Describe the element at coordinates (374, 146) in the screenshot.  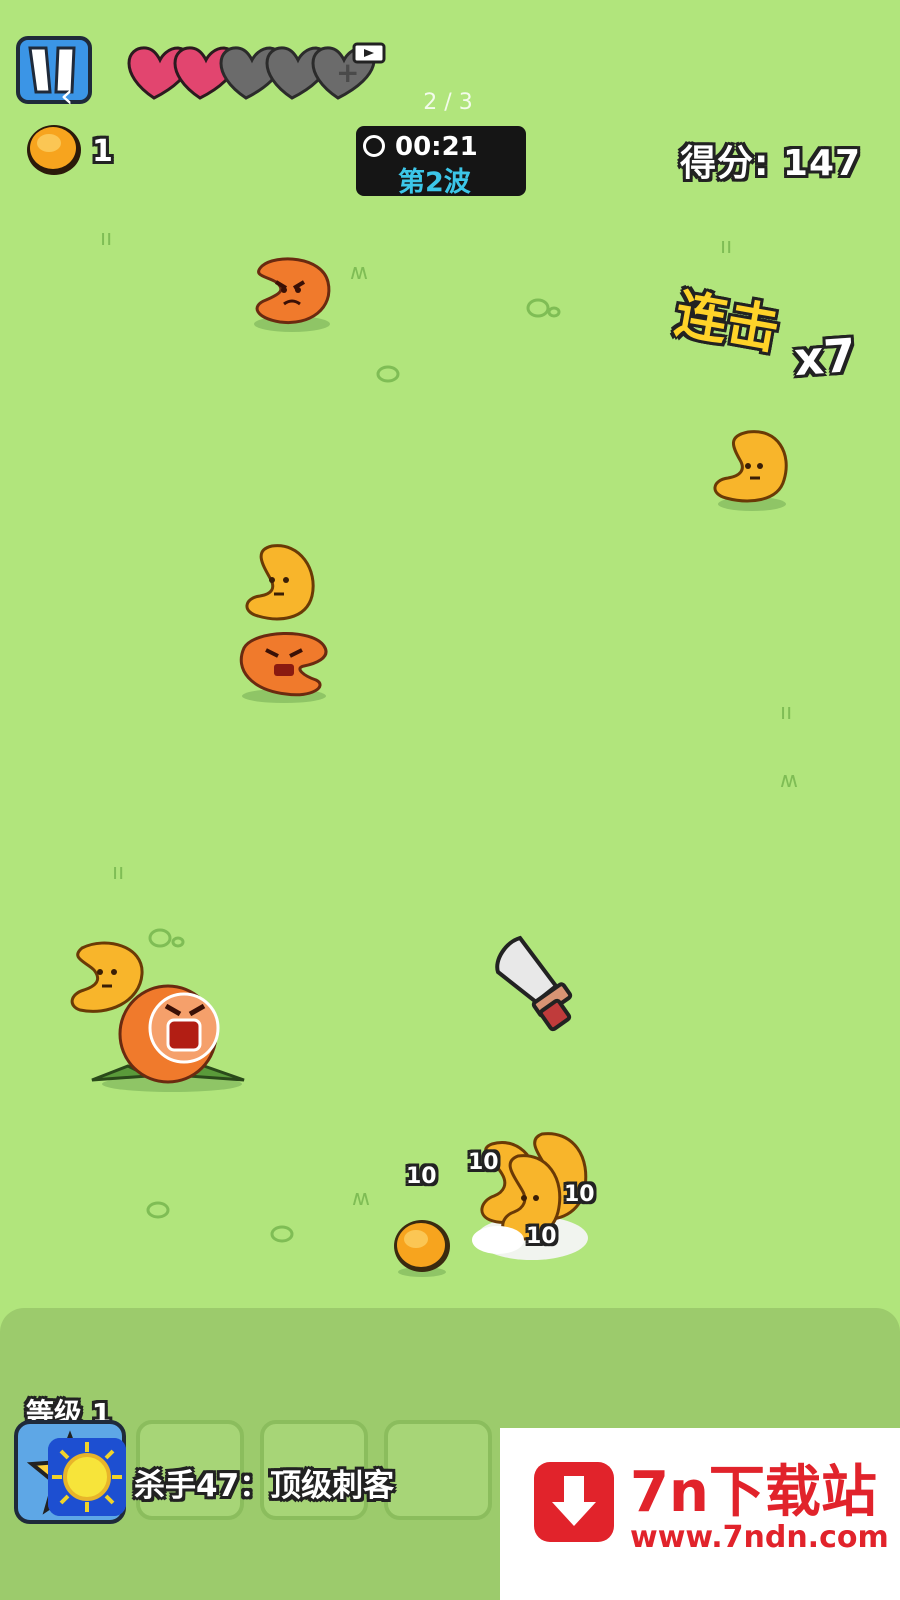
I see `clock-icon` at that location.